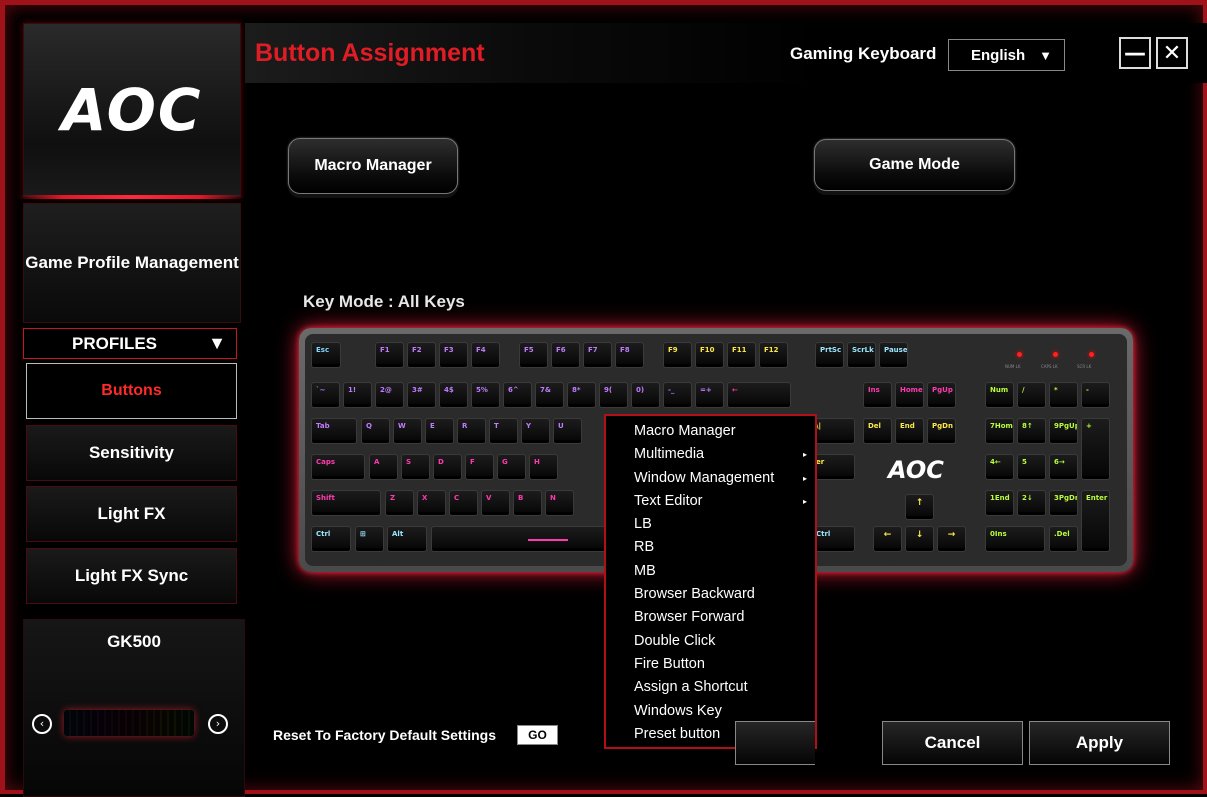 This screenshot has width=1207, height=797. Describe the element at coordinates (131, 453) in the screenshot. I see `nav-sensitivity: Sensitivity` at that location.